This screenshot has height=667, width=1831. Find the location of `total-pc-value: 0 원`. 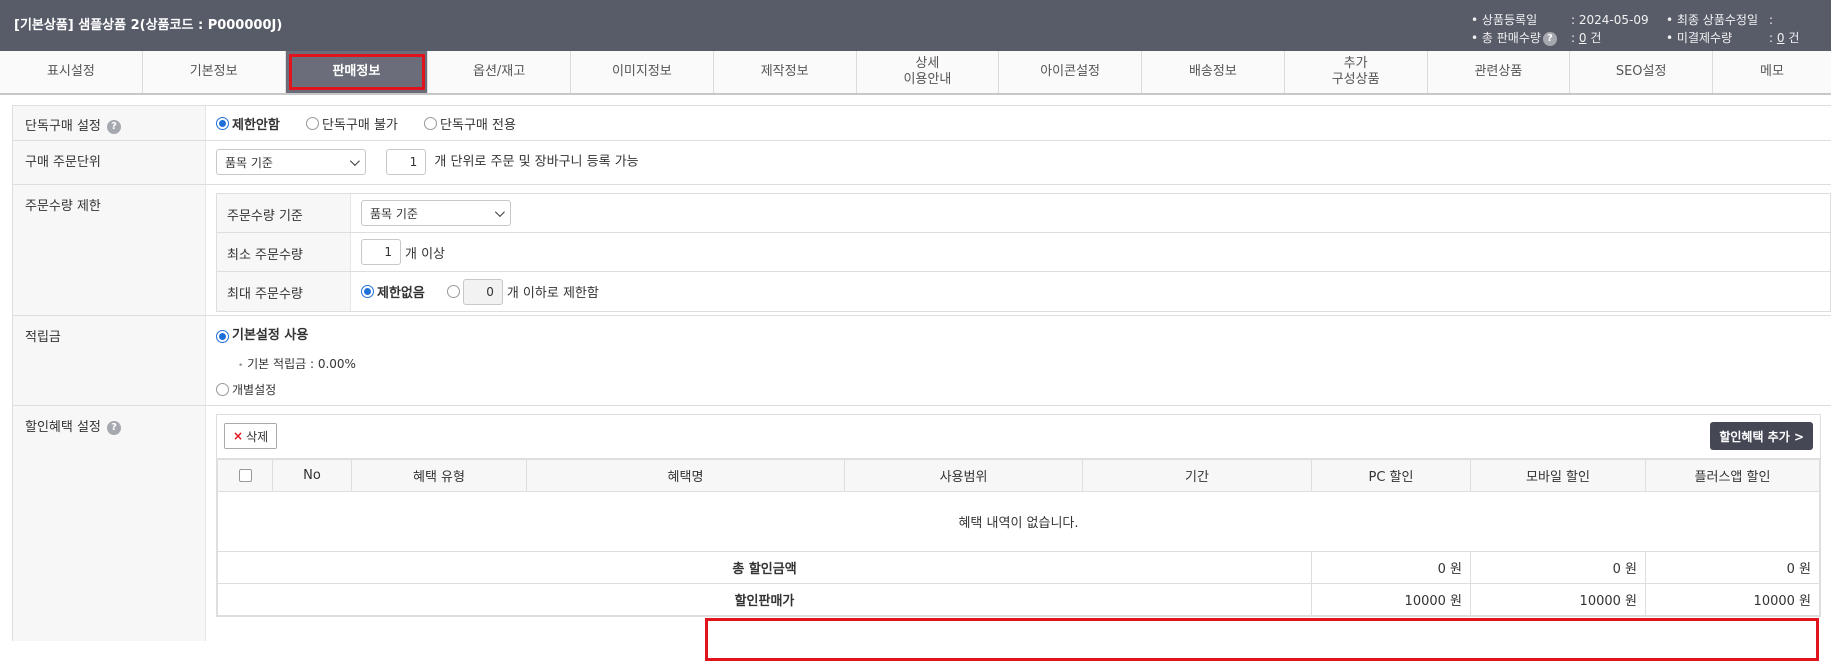

total-pc-value: 0 원 is located at coordinates (1391, 567).